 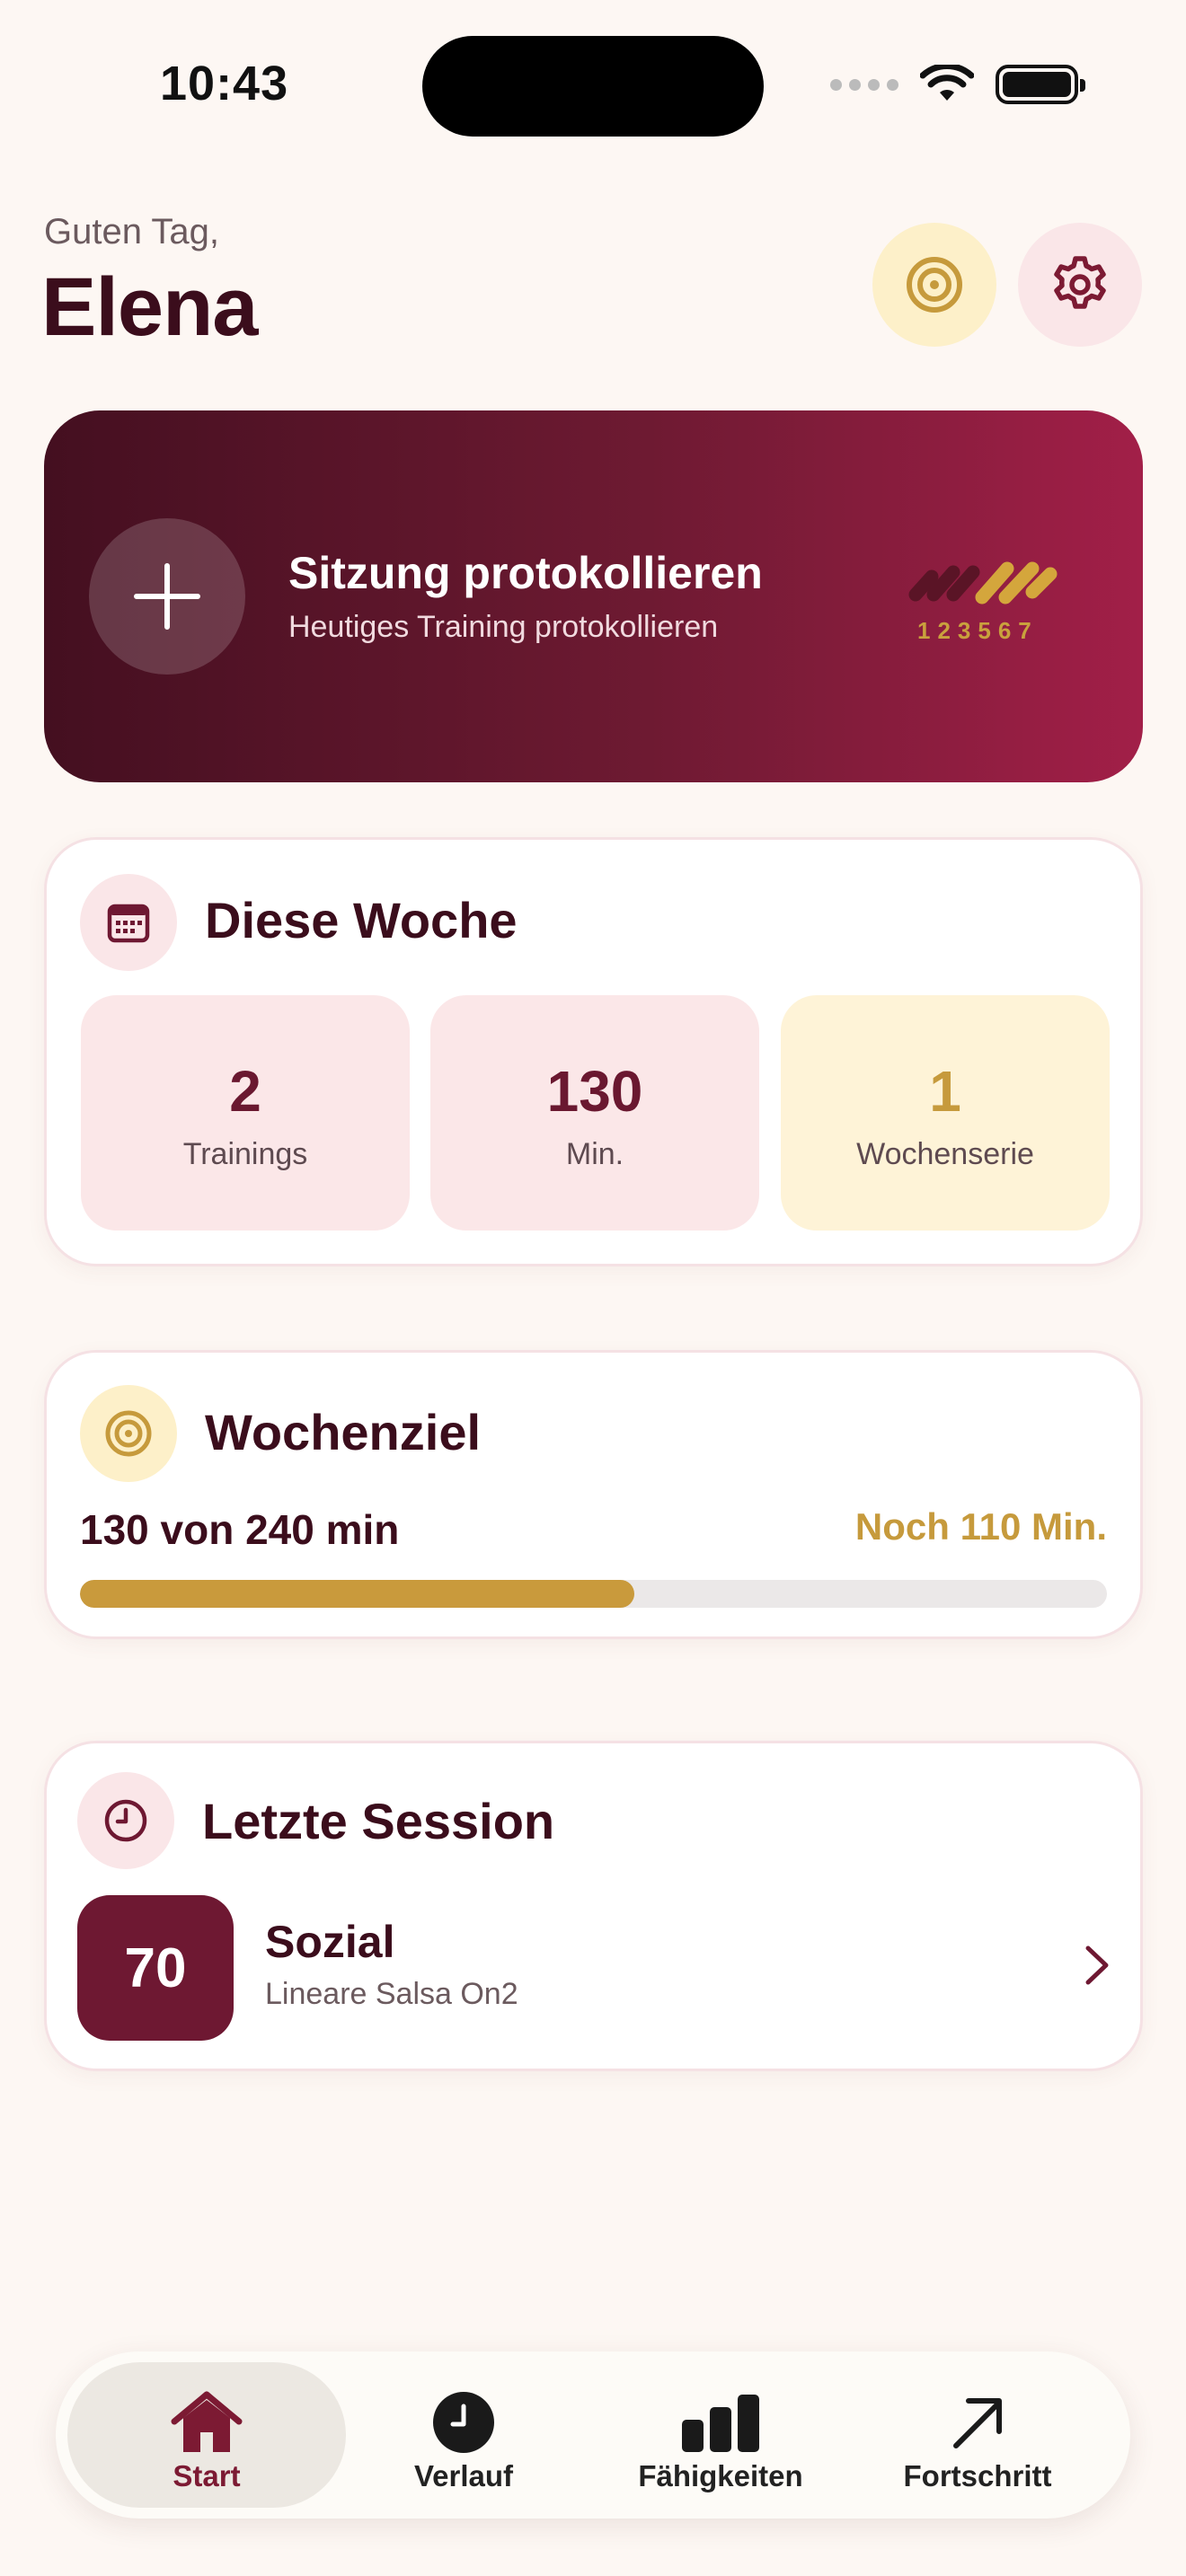 I want to click on tab-bar: Start Verlauf Fähigkeiten Fortschritt, so click(x=593, y=2435).